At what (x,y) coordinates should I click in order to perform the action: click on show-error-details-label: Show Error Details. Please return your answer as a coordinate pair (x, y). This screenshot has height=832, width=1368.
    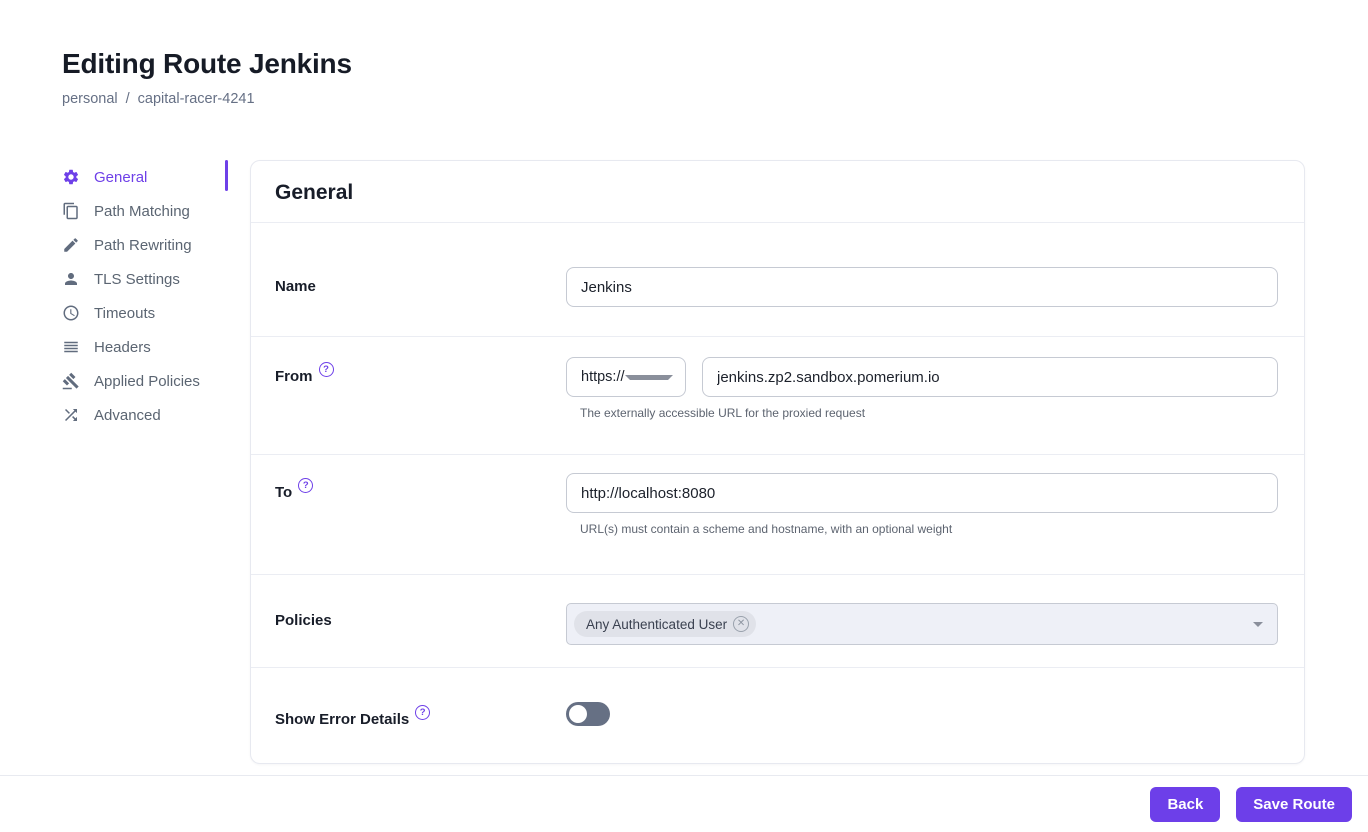
    Looking at the image, I should click on (342, 719).